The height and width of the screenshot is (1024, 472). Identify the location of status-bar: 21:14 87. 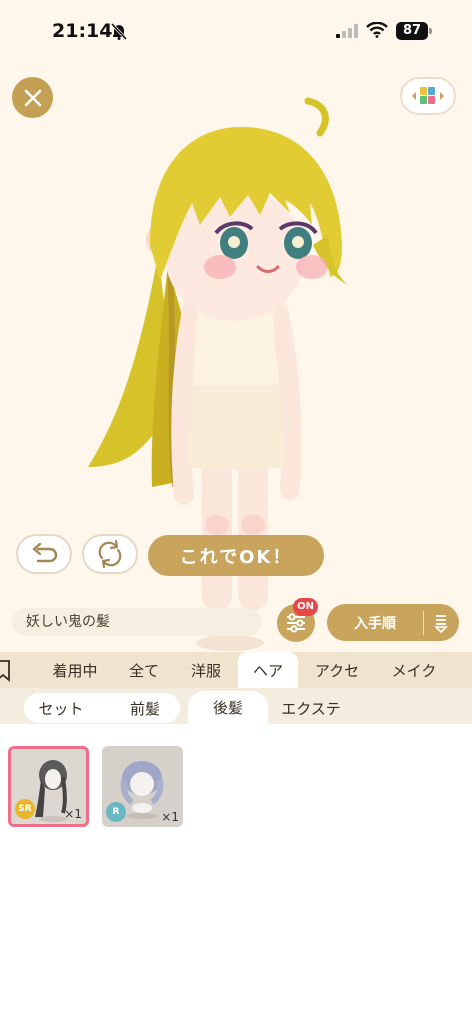
(236, 31).